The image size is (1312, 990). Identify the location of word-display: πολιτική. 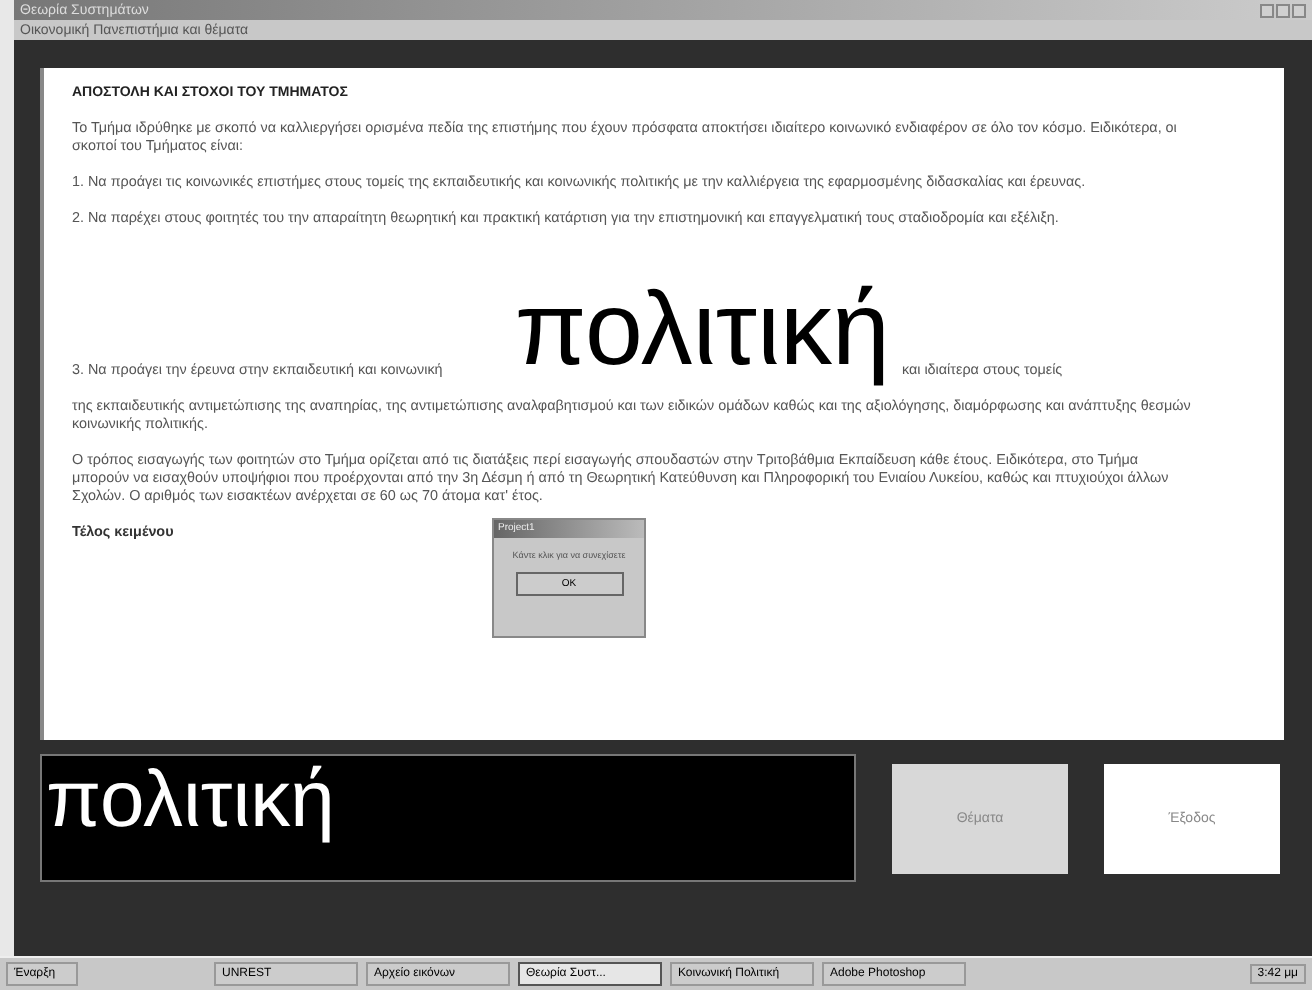
(448, 818).